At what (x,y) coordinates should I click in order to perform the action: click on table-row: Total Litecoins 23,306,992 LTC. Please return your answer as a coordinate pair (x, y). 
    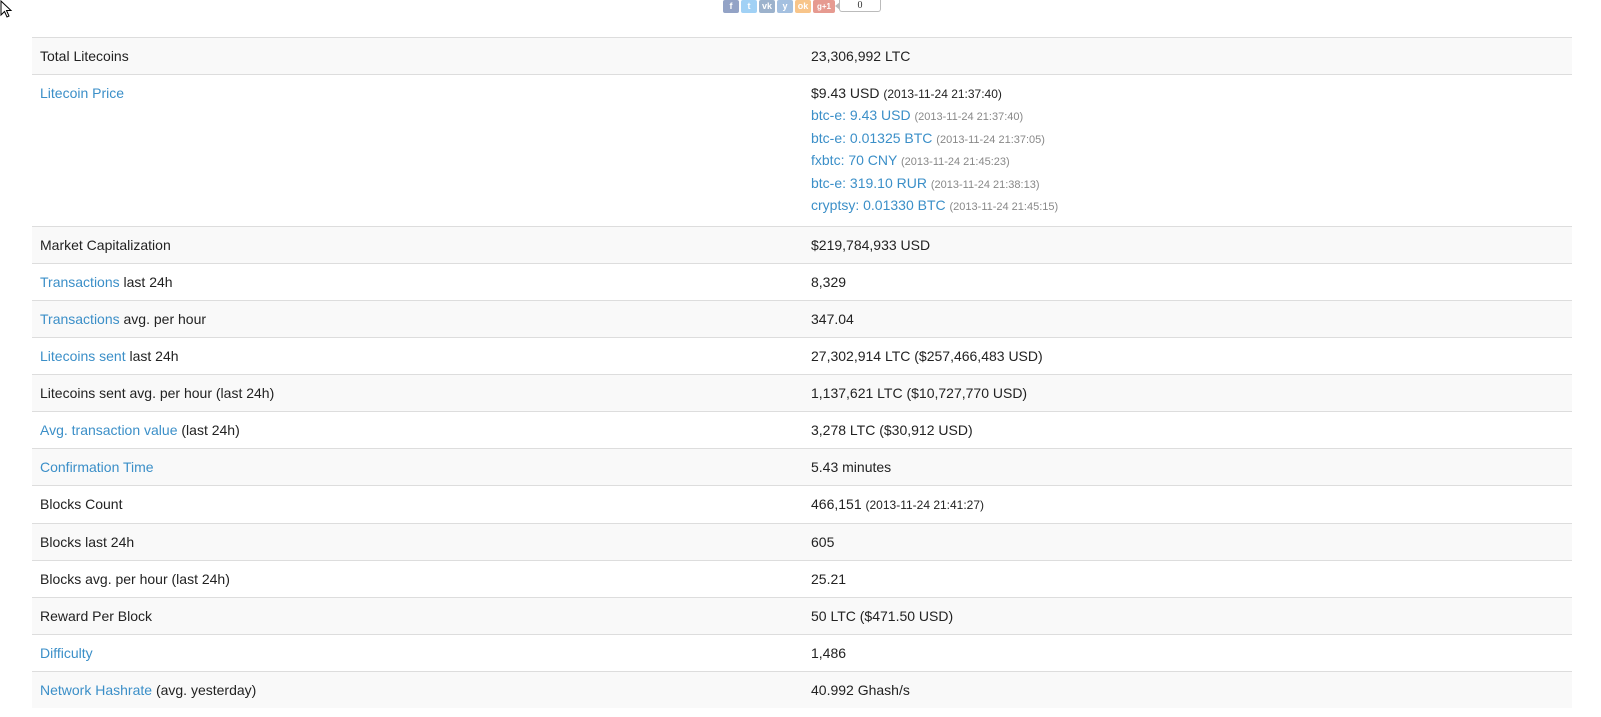
    Looking at the image, I should click on (802, 56).